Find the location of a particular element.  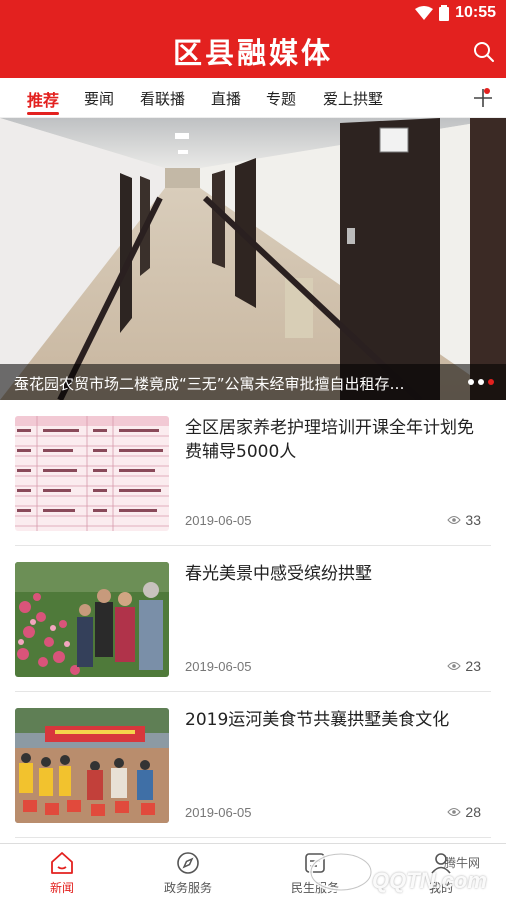

news-title: 2019运河美食节共襄拱墅美食文化 is located at coordinates (317, 720).